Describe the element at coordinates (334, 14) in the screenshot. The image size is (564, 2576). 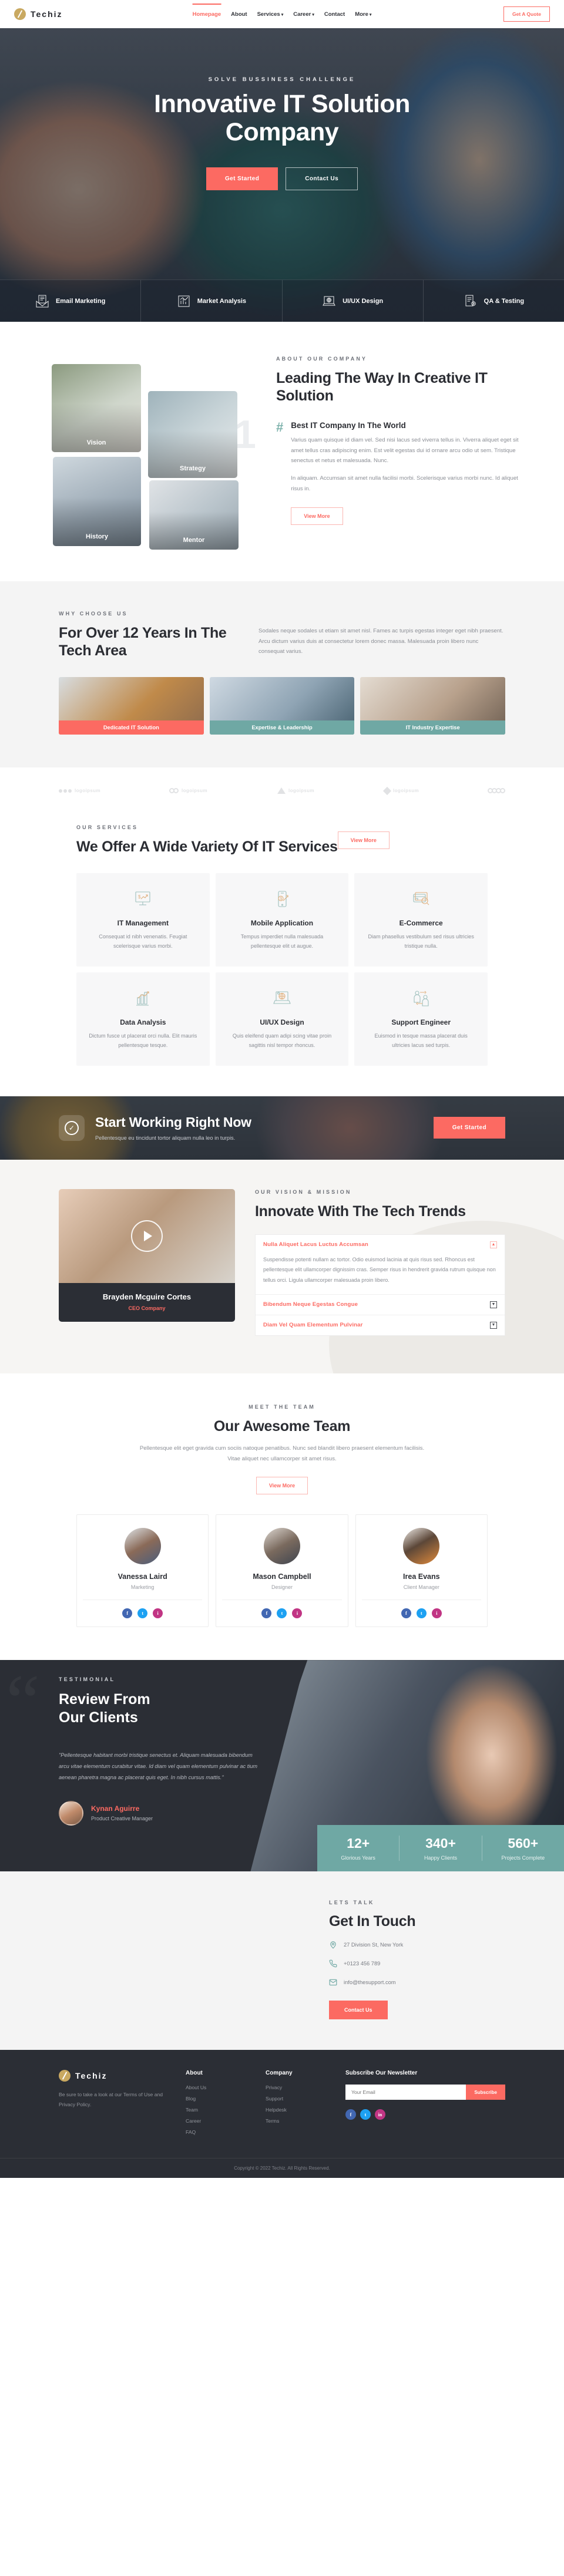
I see `nav-item-contact: Contact` at that location.